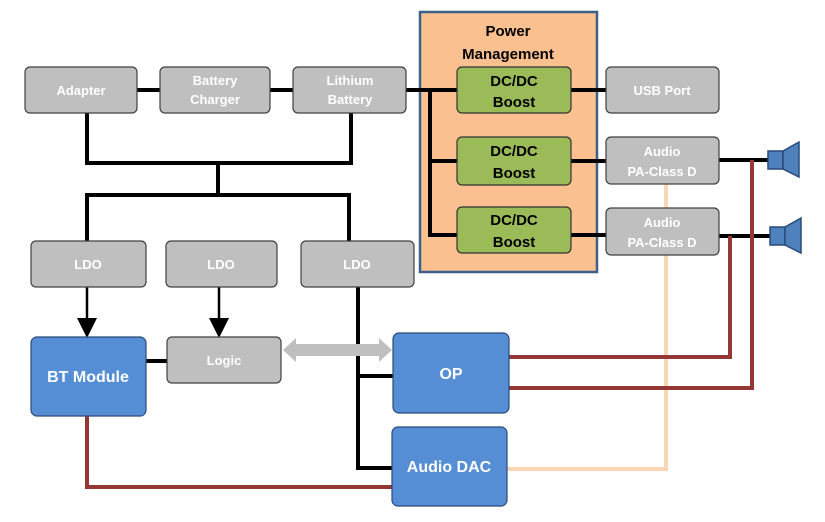 The width and height of the screenshot is (825, 522). I want to click on svg-text: Logic, so click(224, 360).